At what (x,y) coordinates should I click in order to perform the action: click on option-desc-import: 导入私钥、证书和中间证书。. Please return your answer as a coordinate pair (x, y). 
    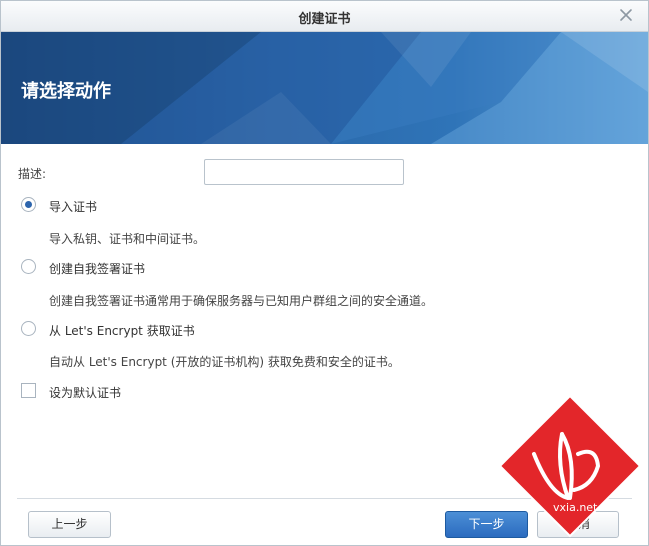
    Looking at the image, I should click on (127, 239).